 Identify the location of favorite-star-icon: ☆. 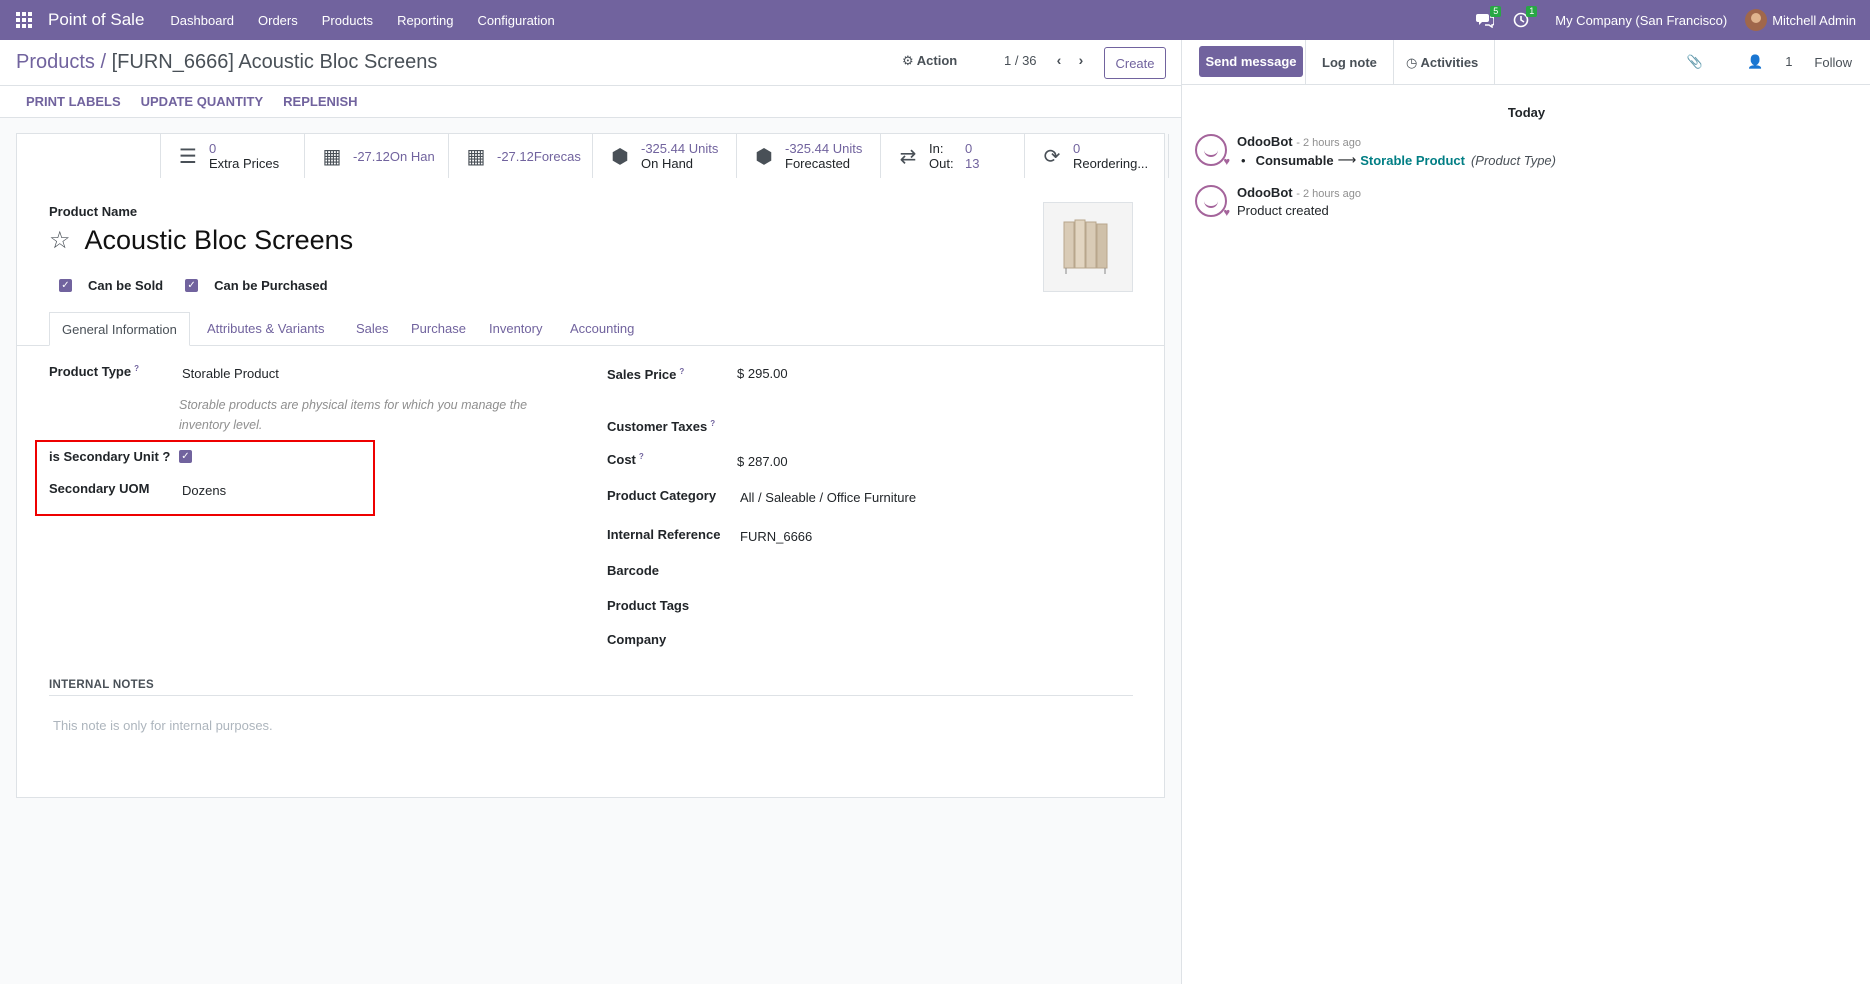
(60, 240).